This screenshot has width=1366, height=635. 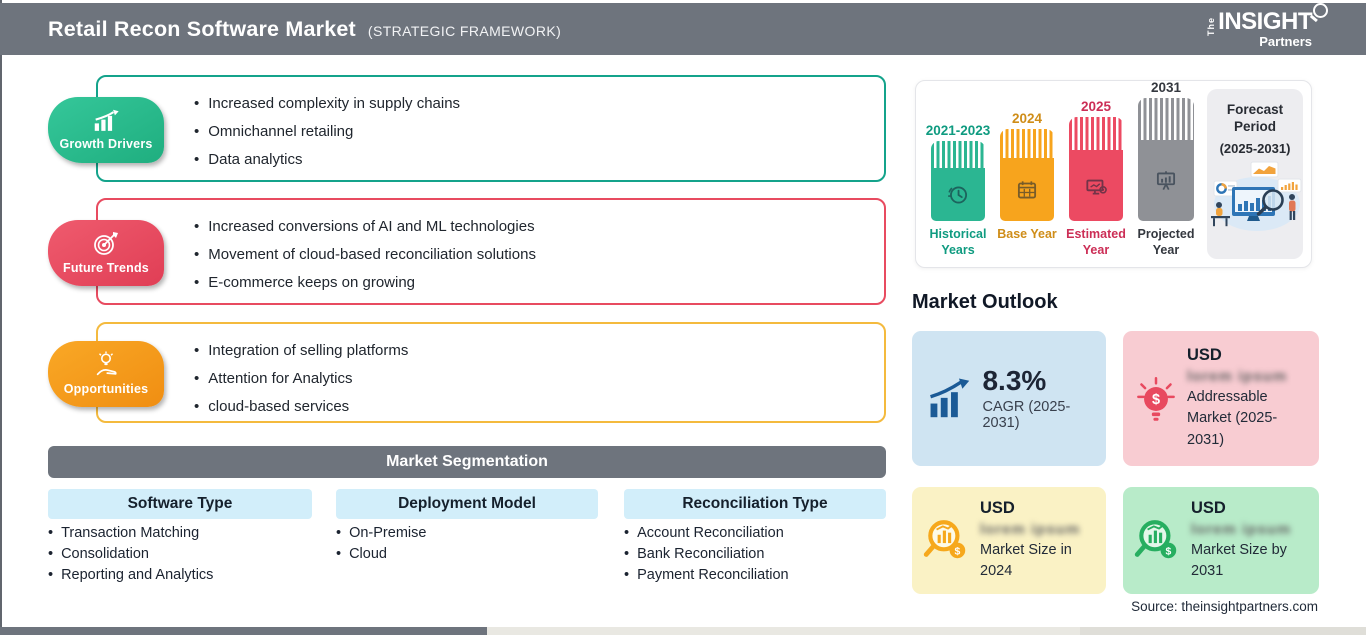 I want to click on bottom-strip, so click(x=683, y=631).